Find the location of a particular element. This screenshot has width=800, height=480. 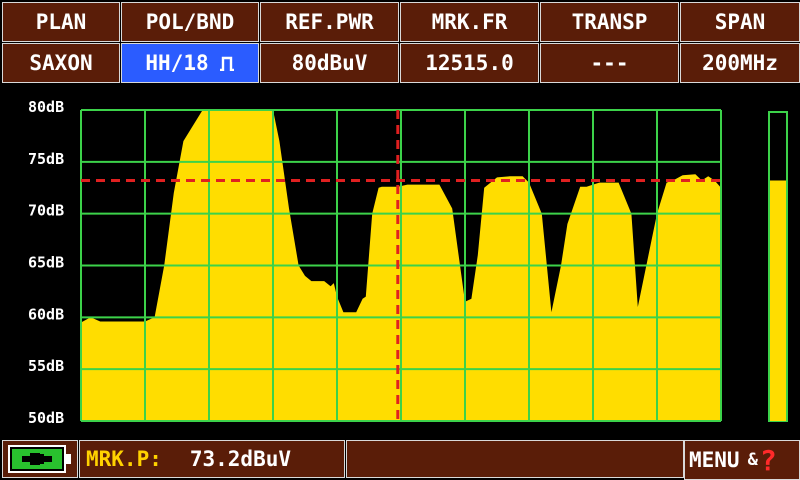

marker-power-value: 73.2dBuV is located at coordinates (240, 459).